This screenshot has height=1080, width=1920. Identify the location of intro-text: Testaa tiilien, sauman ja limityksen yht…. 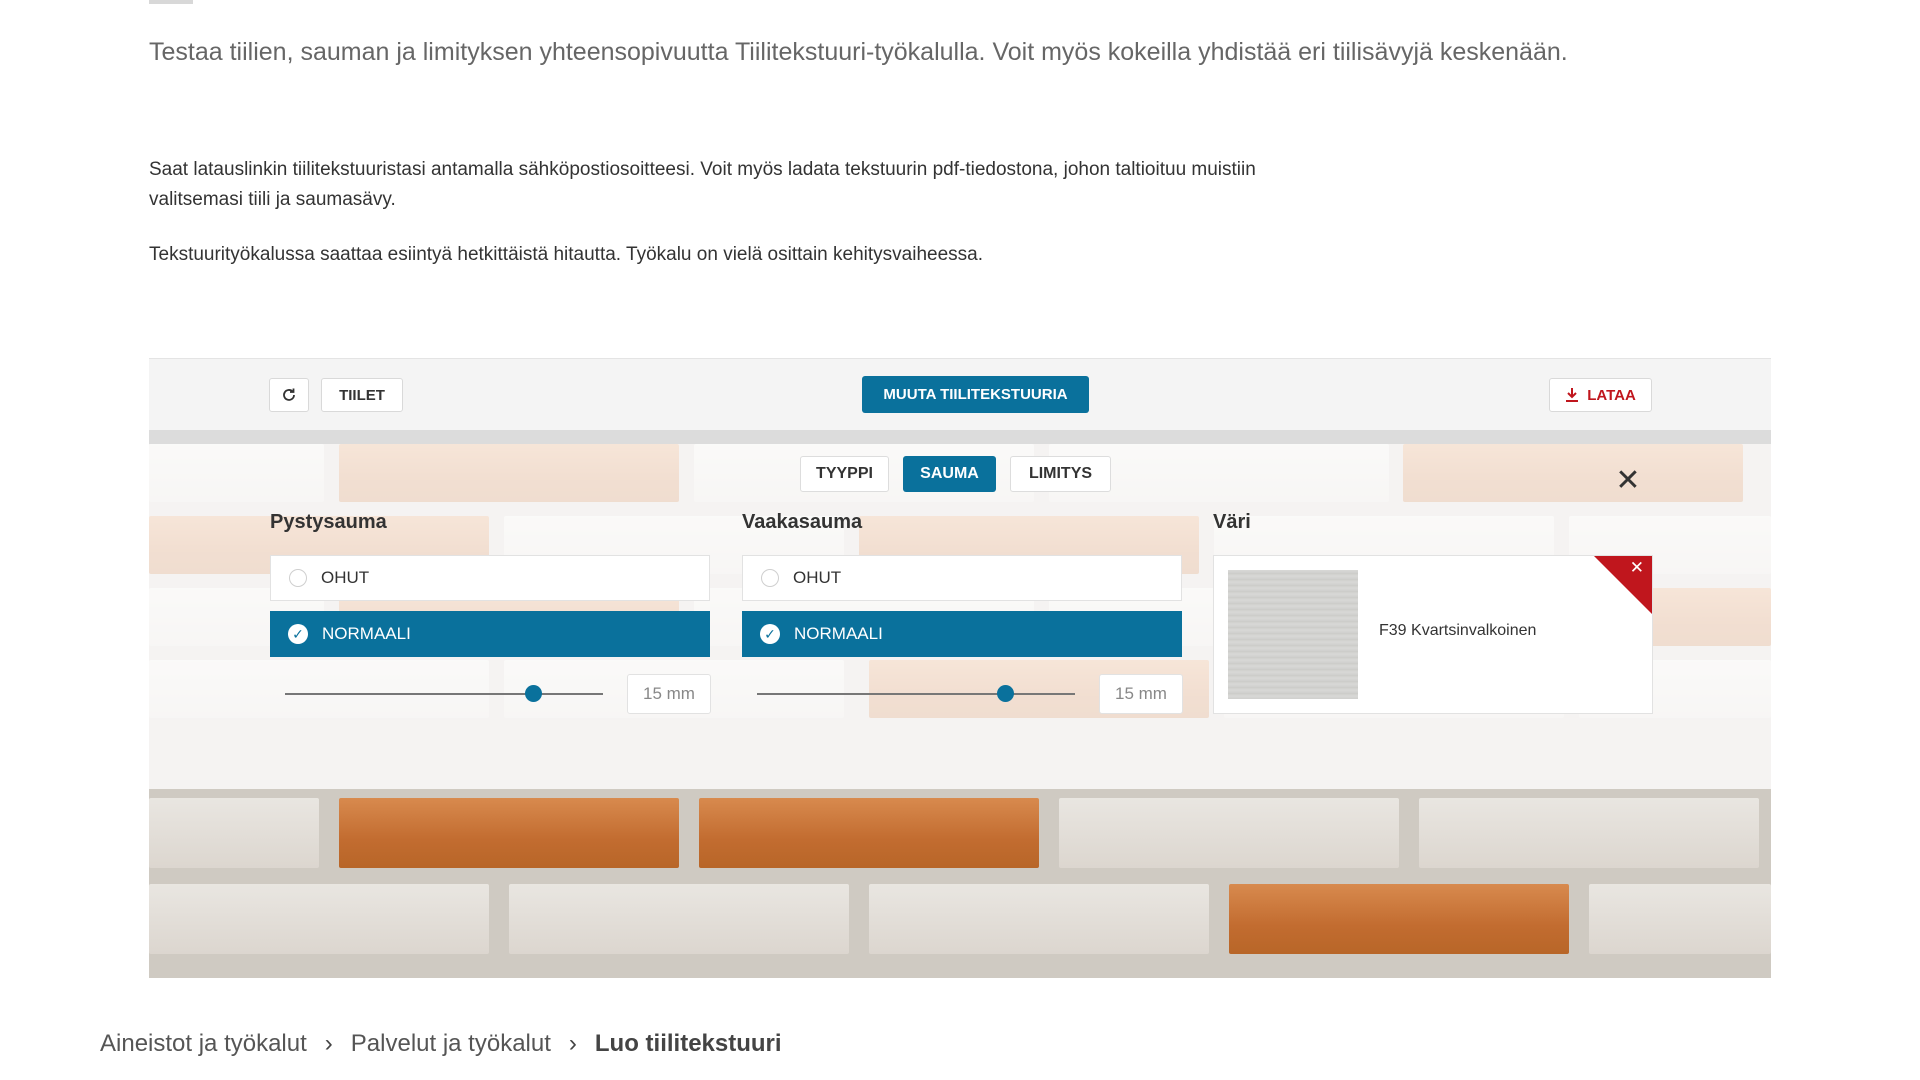
(858, 52).